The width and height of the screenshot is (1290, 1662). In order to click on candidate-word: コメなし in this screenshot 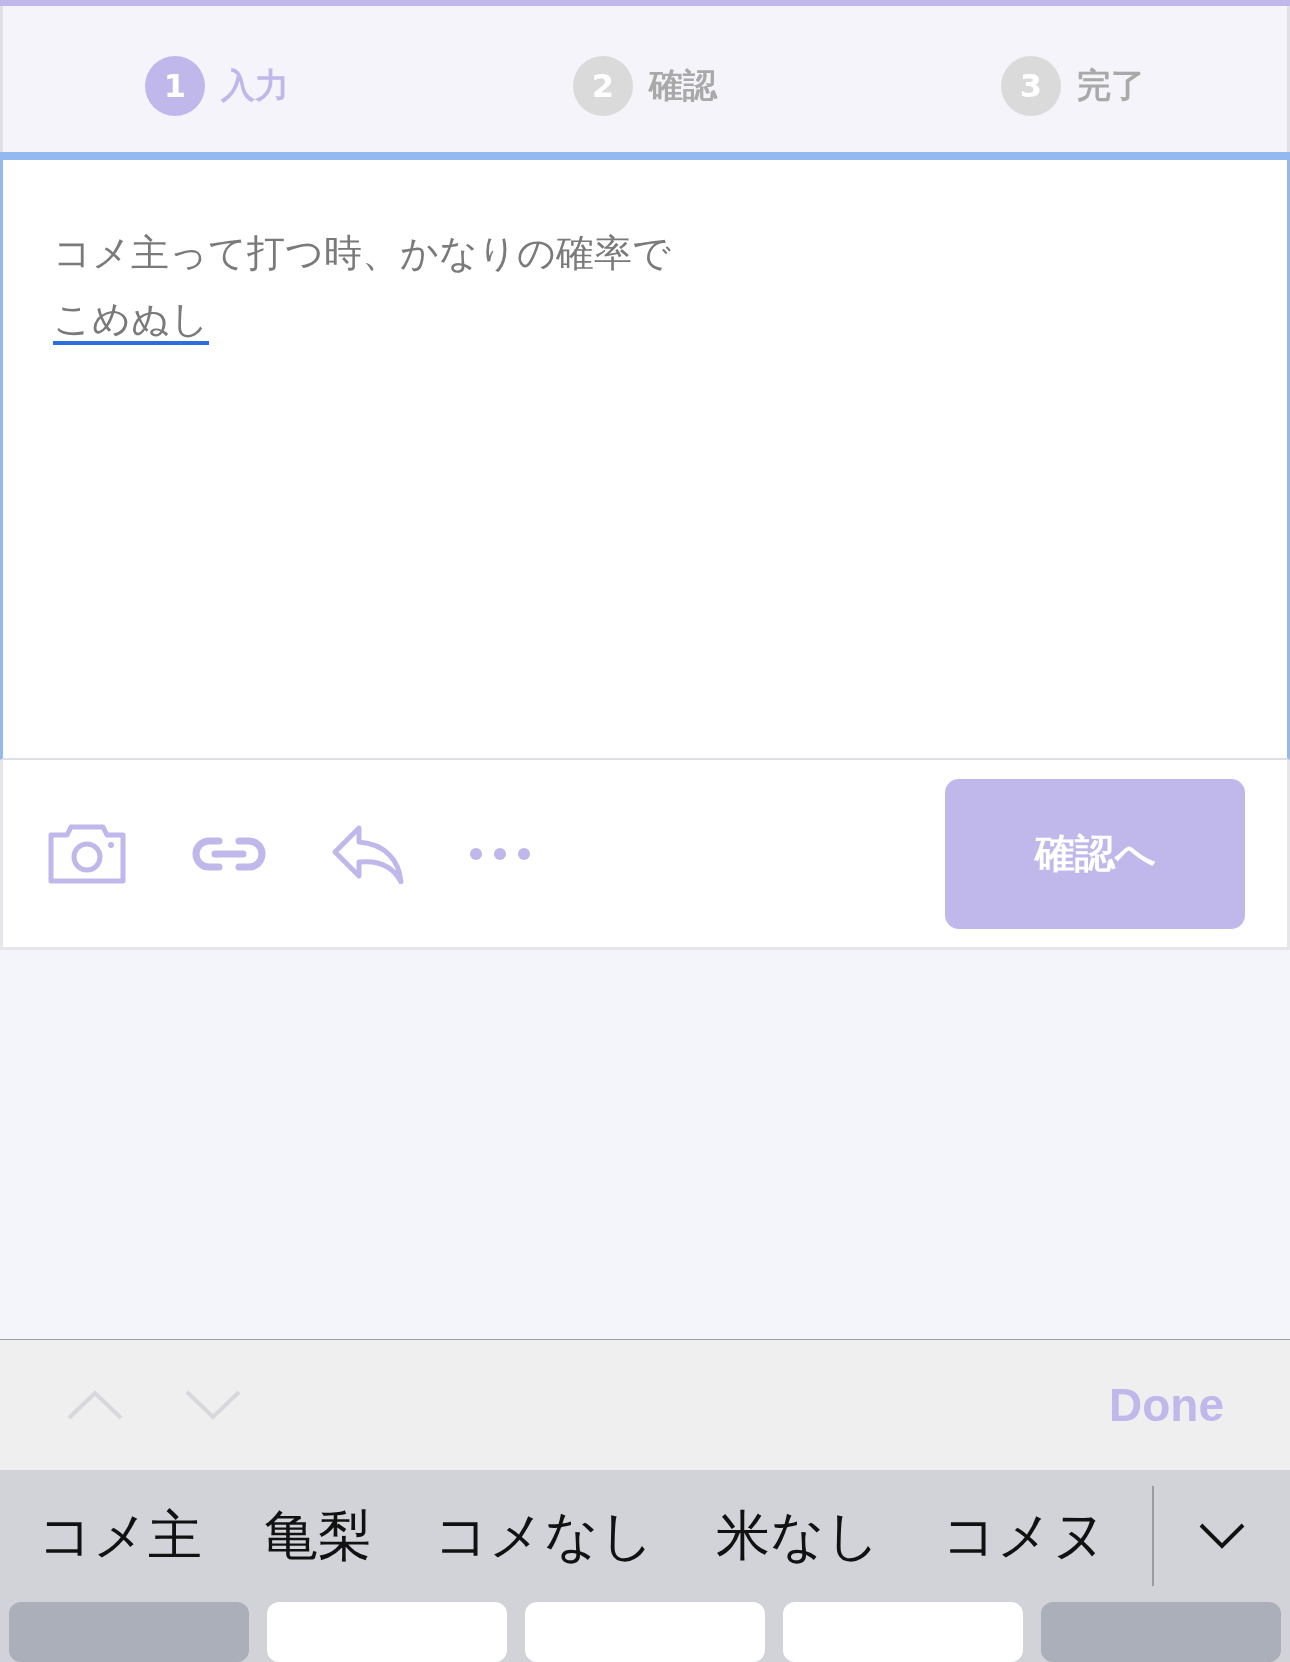, I will do `click(544, 1536)`.